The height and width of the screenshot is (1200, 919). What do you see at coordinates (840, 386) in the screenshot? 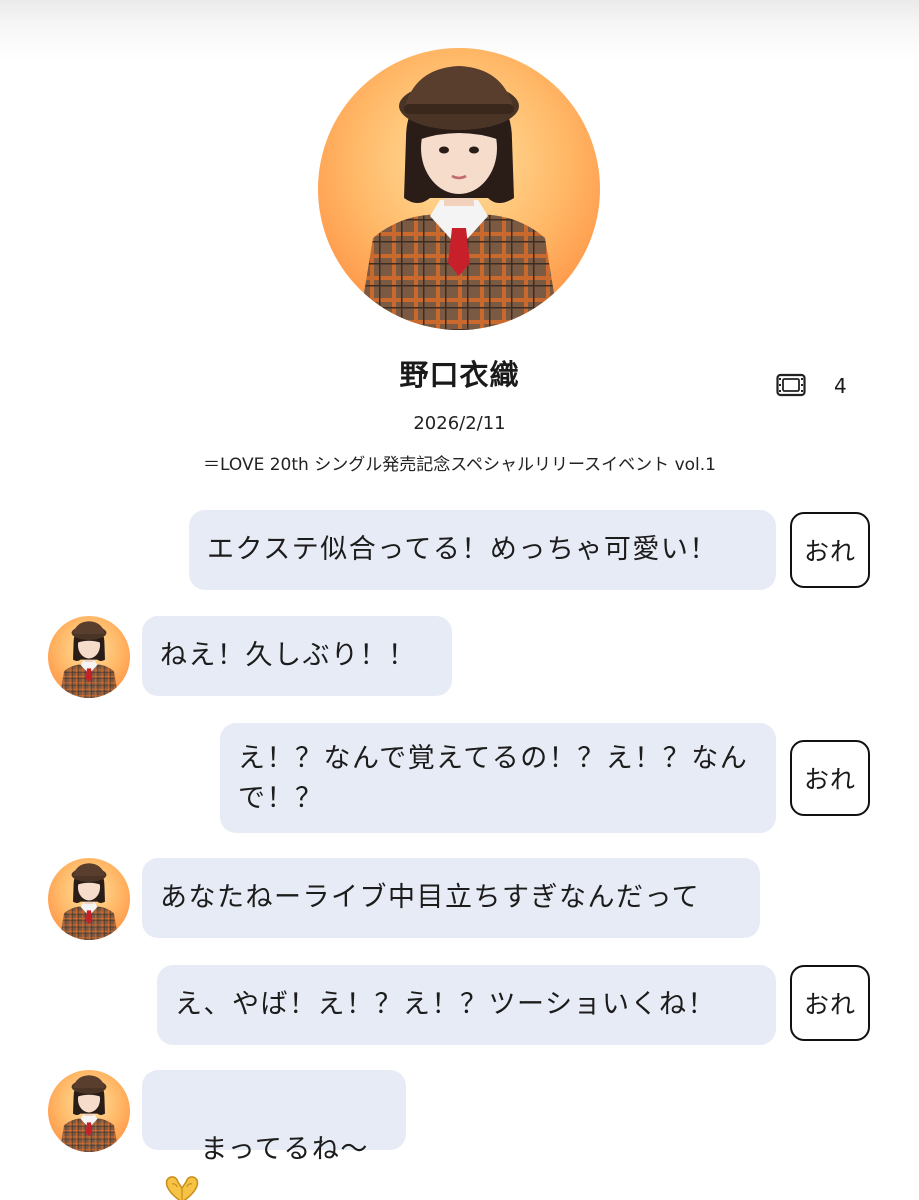
I see `ticket-count: 4` at bounding box center [840, 386].